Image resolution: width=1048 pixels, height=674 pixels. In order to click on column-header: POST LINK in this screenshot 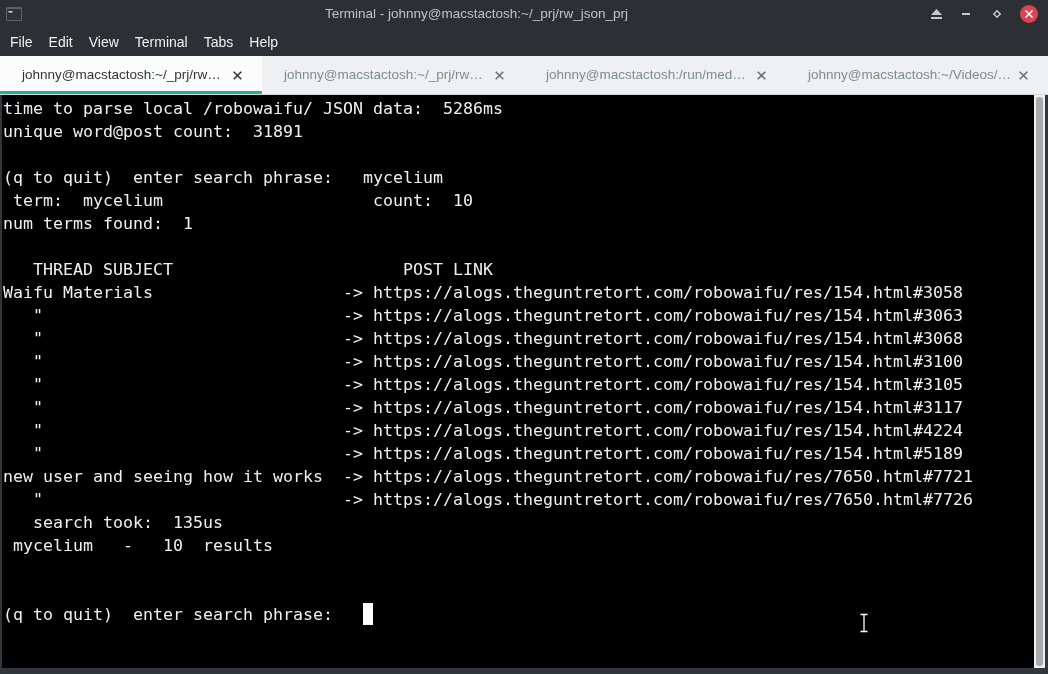, I will do `click(447, 270)`.